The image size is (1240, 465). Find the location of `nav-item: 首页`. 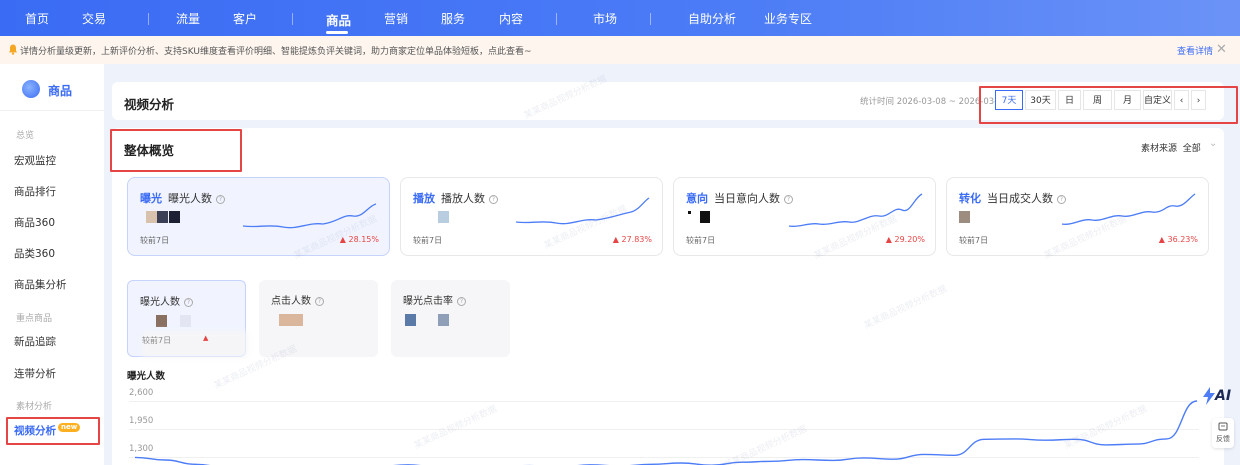

nav-item: 首页 is located at coordinates (37, 18).